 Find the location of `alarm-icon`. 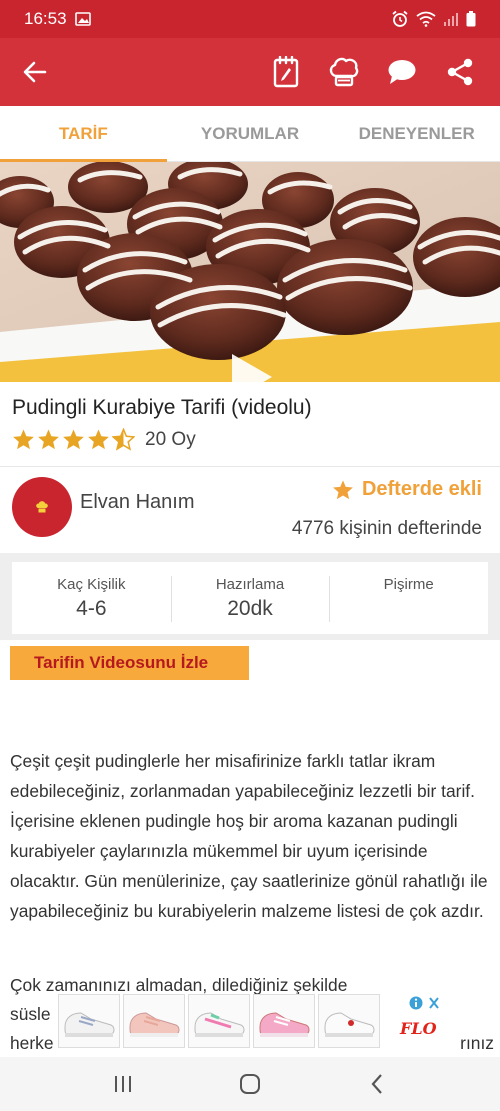

alarm-icon is located at coordinates (400, 18).